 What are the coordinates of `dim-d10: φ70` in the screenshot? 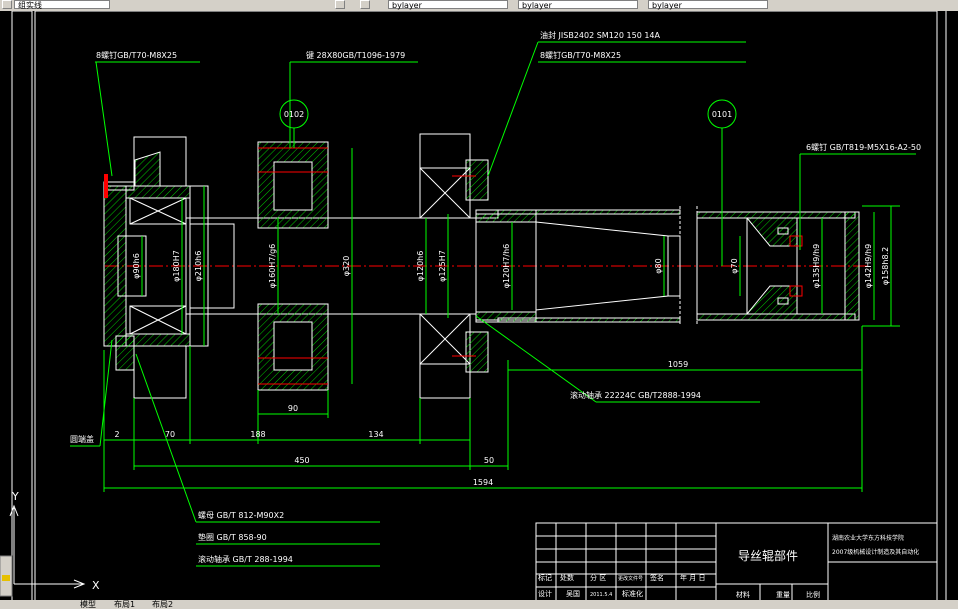 It's located at (734, 265).